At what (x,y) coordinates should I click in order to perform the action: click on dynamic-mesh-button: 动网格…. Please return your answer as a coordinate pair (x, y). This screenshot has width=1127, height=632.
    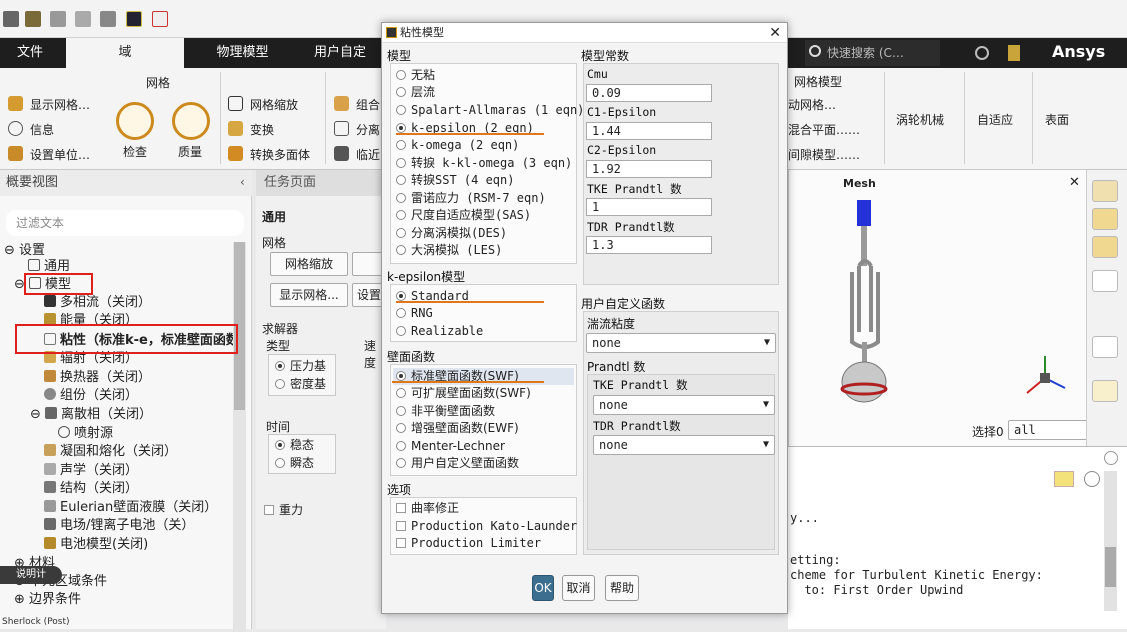
    Looking at the image, I should click on (812, 104).